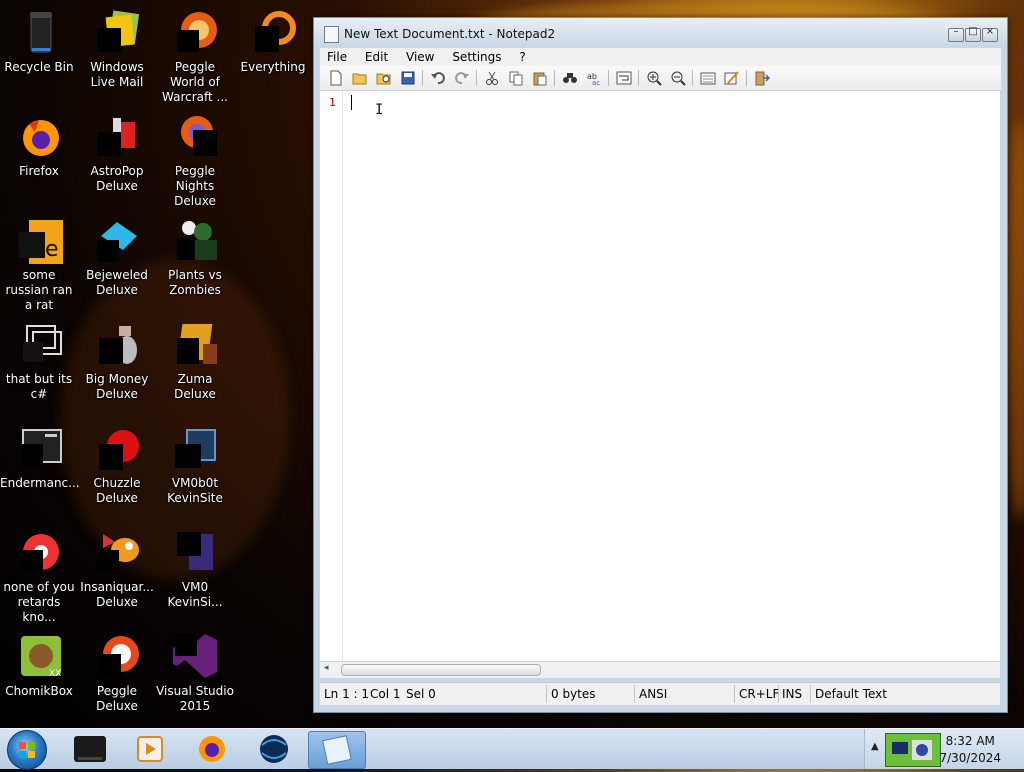  I want to click on desktop-icon-plants-vs-zombies: Plants vs Zombies, so click(195, 260).